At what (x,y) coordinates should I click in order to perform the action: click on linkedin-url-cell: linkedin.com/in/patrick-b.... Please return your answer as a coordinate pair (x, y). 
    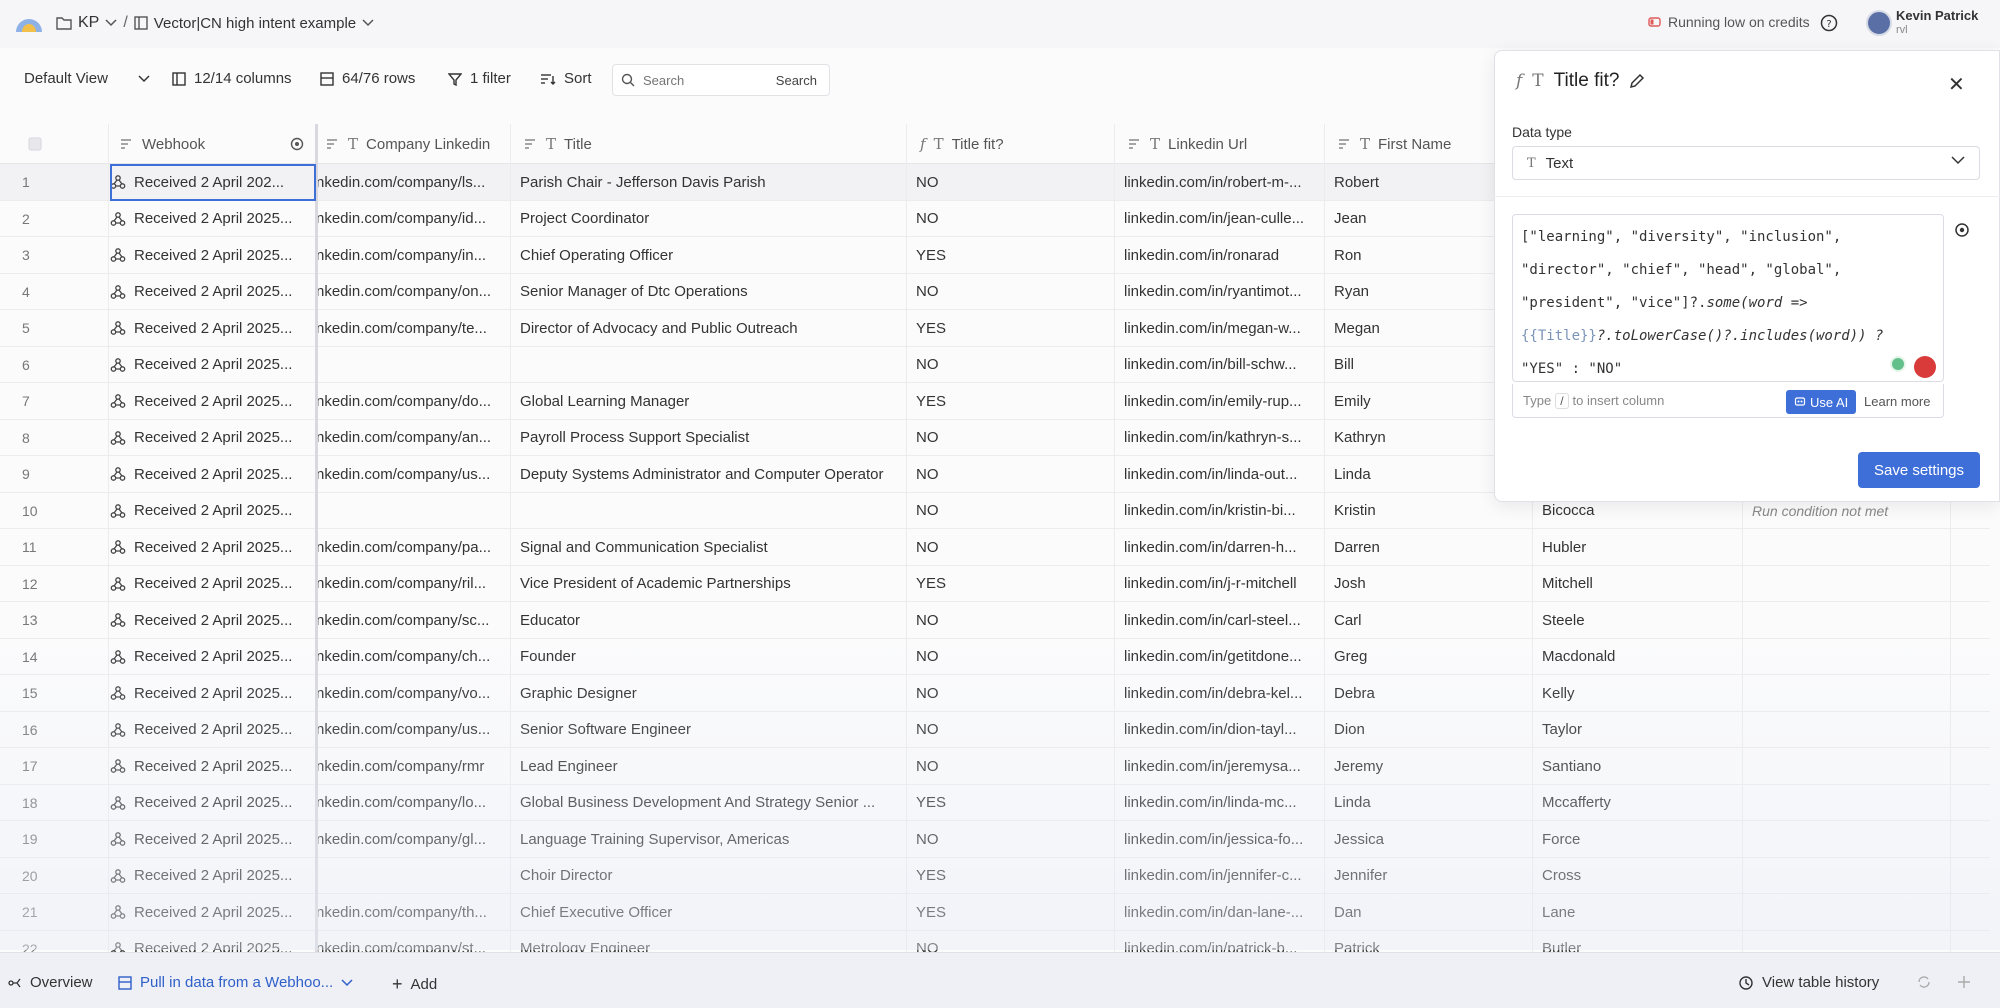
    Looking at the image, I should click on (1220, 941).